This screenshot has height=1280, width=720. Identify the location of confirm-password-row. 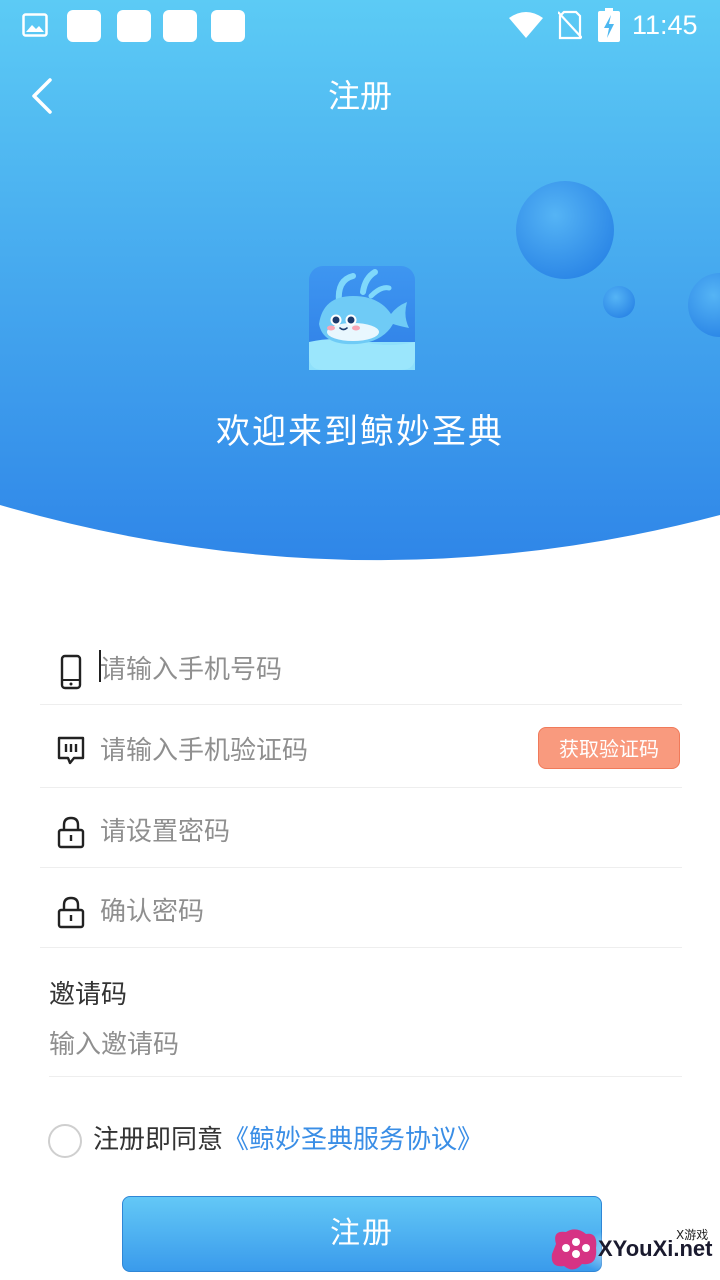
(361, 908).